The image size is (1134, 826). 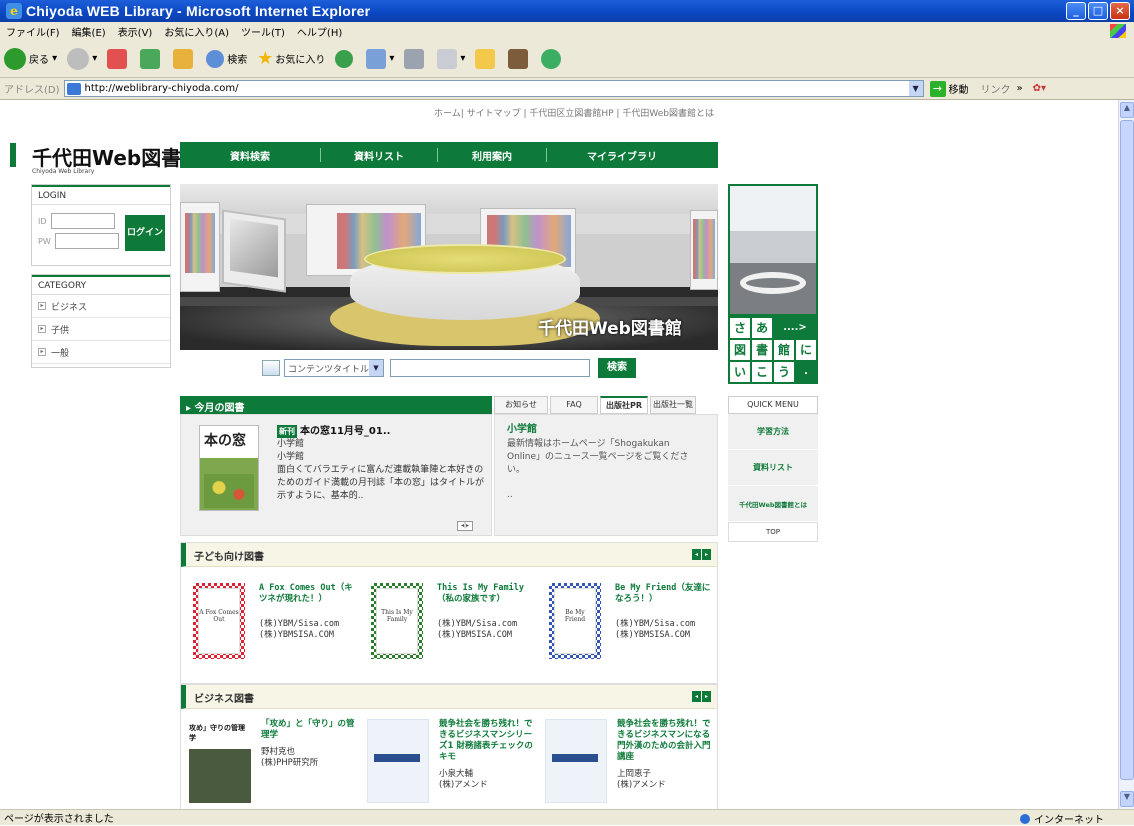 What do you see at coordinates (552, 58) in the screenshot?
I see `messenger-button` at bounding box center [552, 58].